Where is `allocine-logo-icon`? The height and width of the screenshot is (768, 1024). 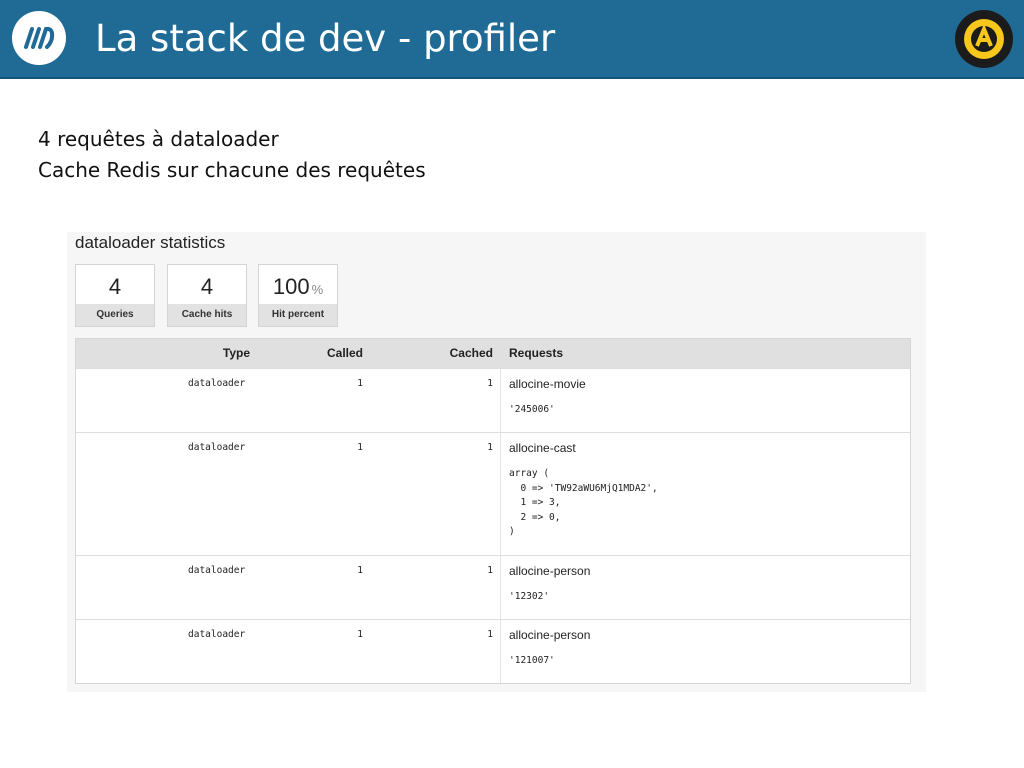
allocine-logo-icon is located at coordinates (984, 39).